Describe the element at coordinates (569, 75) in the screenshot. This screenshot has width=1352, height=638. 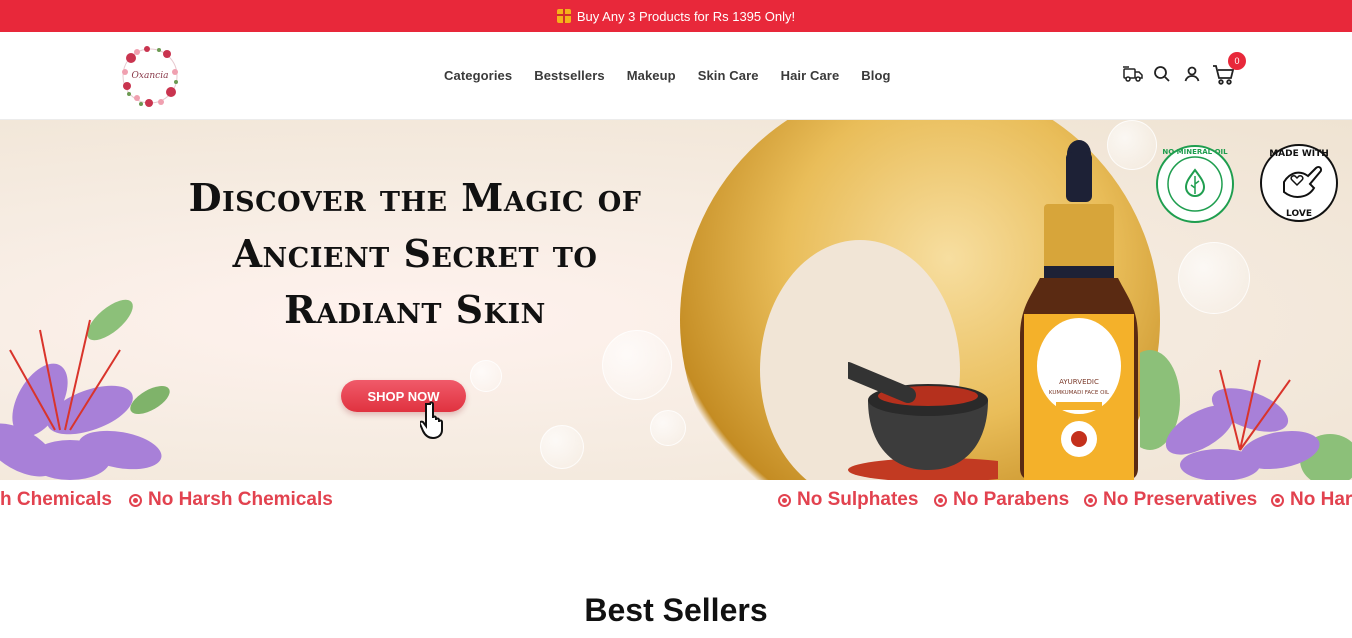
I see `nav-bestsellers: Bestsellers` at that location.